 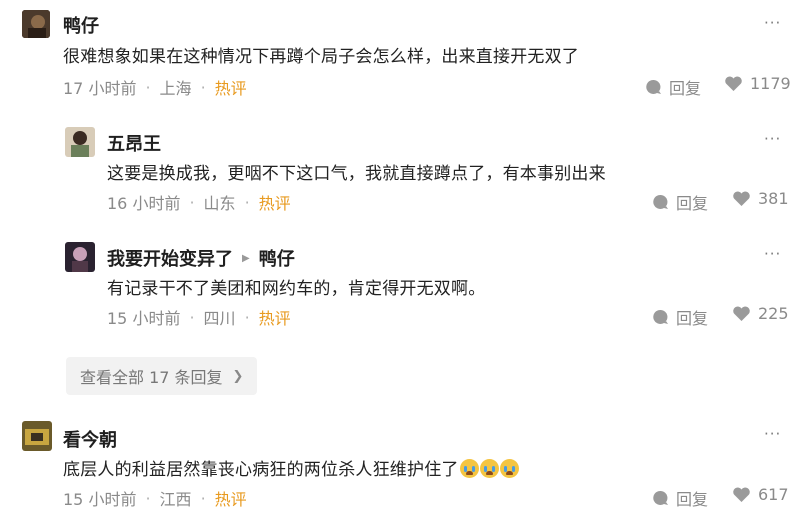 I want to click on comment-meta: 17 小时前 · 上海 · 热评, so click(x=155, y=87).